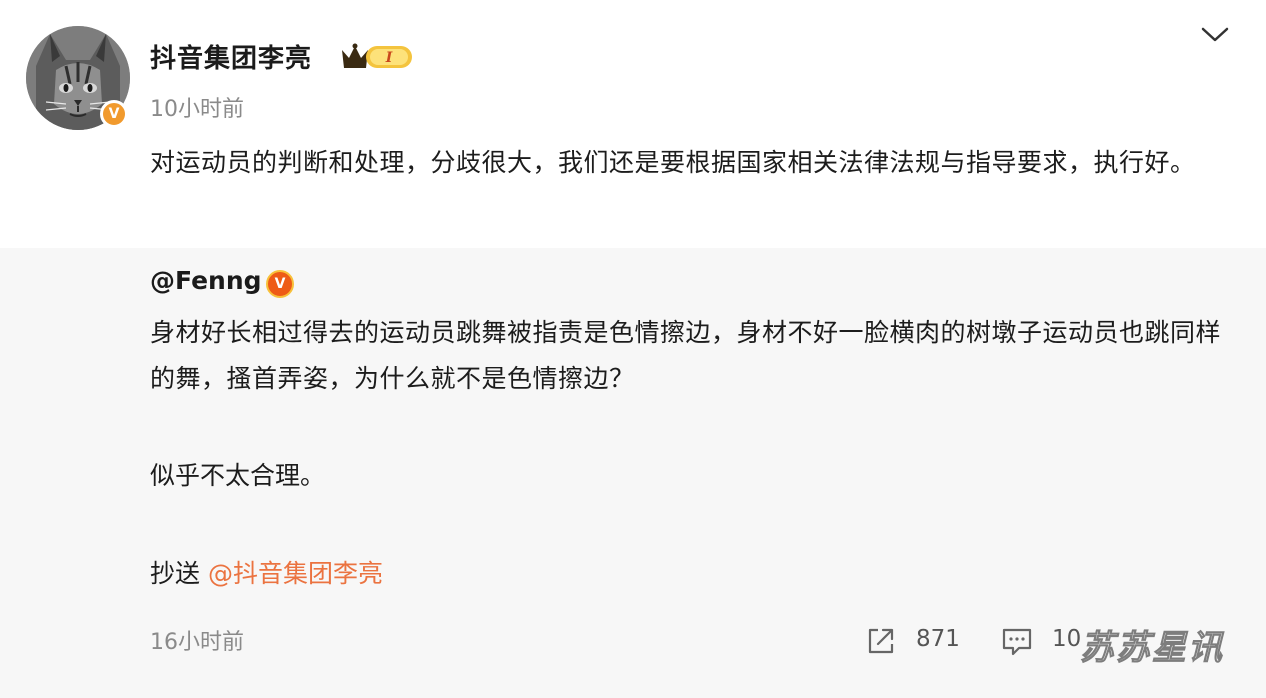 This screenshot has height=698, width=1266. Describe the element at coordinates (938, 639) in the screenshot. I see `share-count: 871` at that location.